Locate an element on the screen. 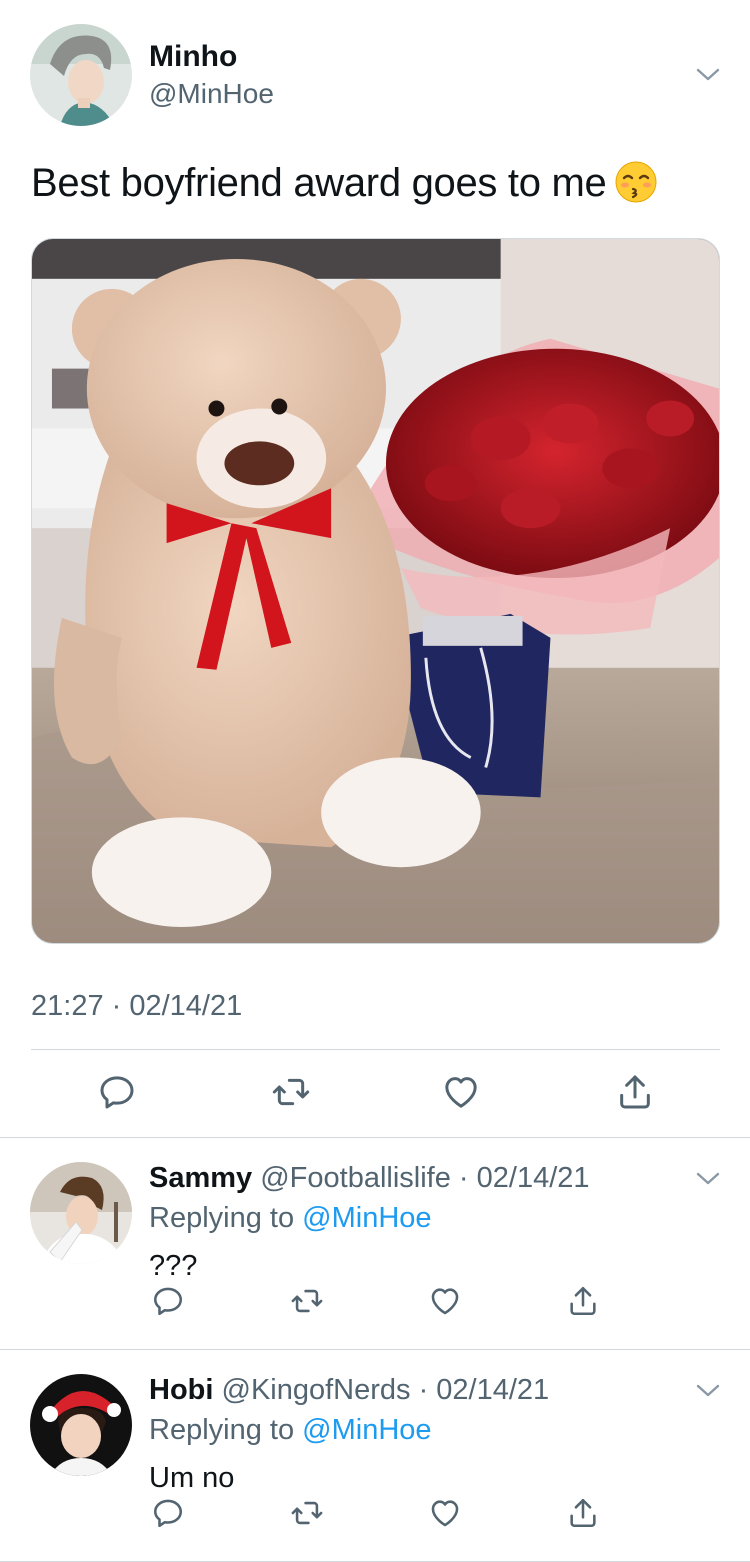 The width and height of the screenshot is (750, 1562). tweet-actions is located at coordinates (375, 1094).